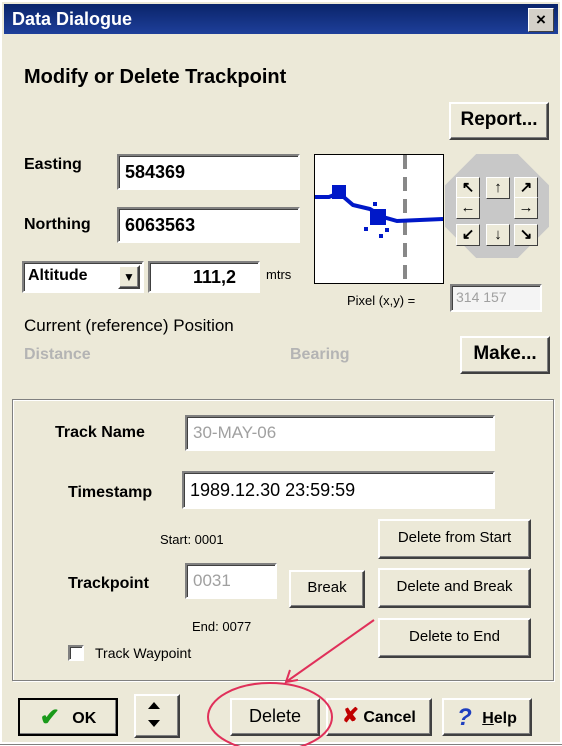 Image resolution: width=562 pixels, height=746 pixels. I want to click on altitude-unit: mtrs, so click(279, 274).